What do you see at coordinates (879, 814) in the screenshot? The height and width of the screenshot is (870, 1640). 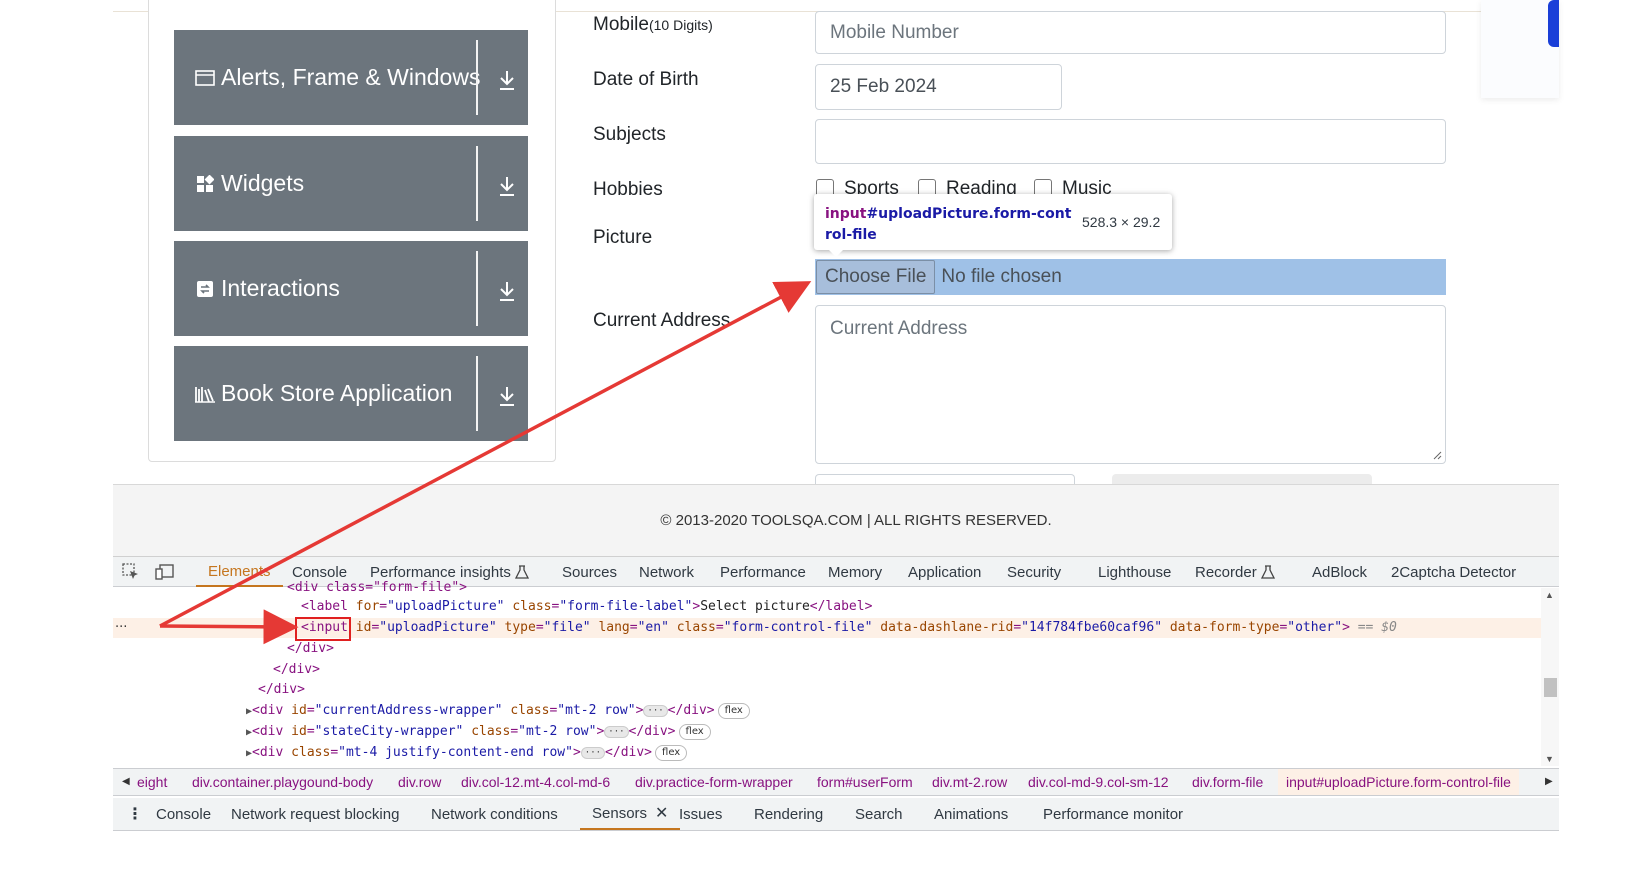 I see `drawer-tab-search: Search` at bounding box center [879, 814].